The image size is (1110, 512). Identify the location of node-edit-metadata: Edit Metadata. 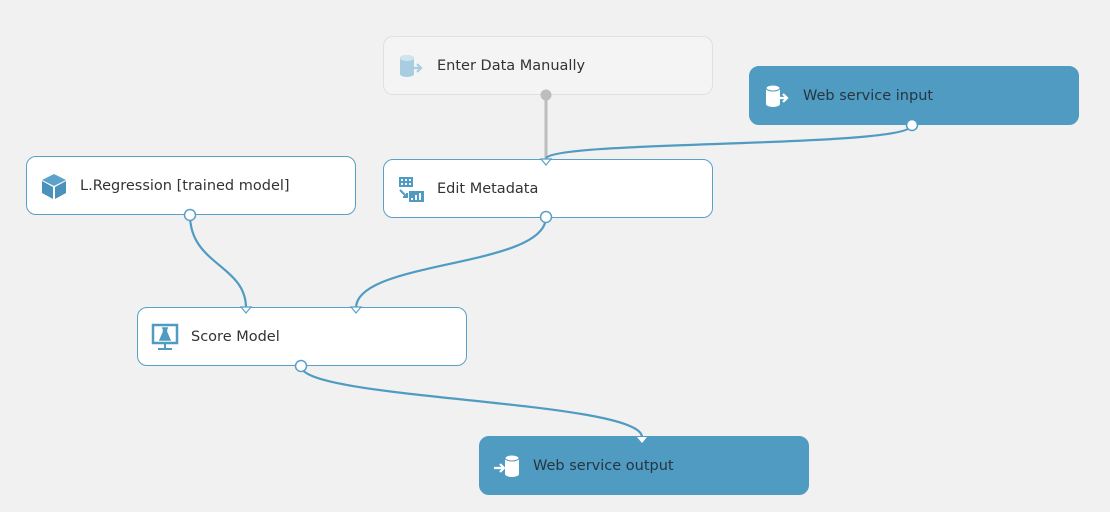
(548, 188).